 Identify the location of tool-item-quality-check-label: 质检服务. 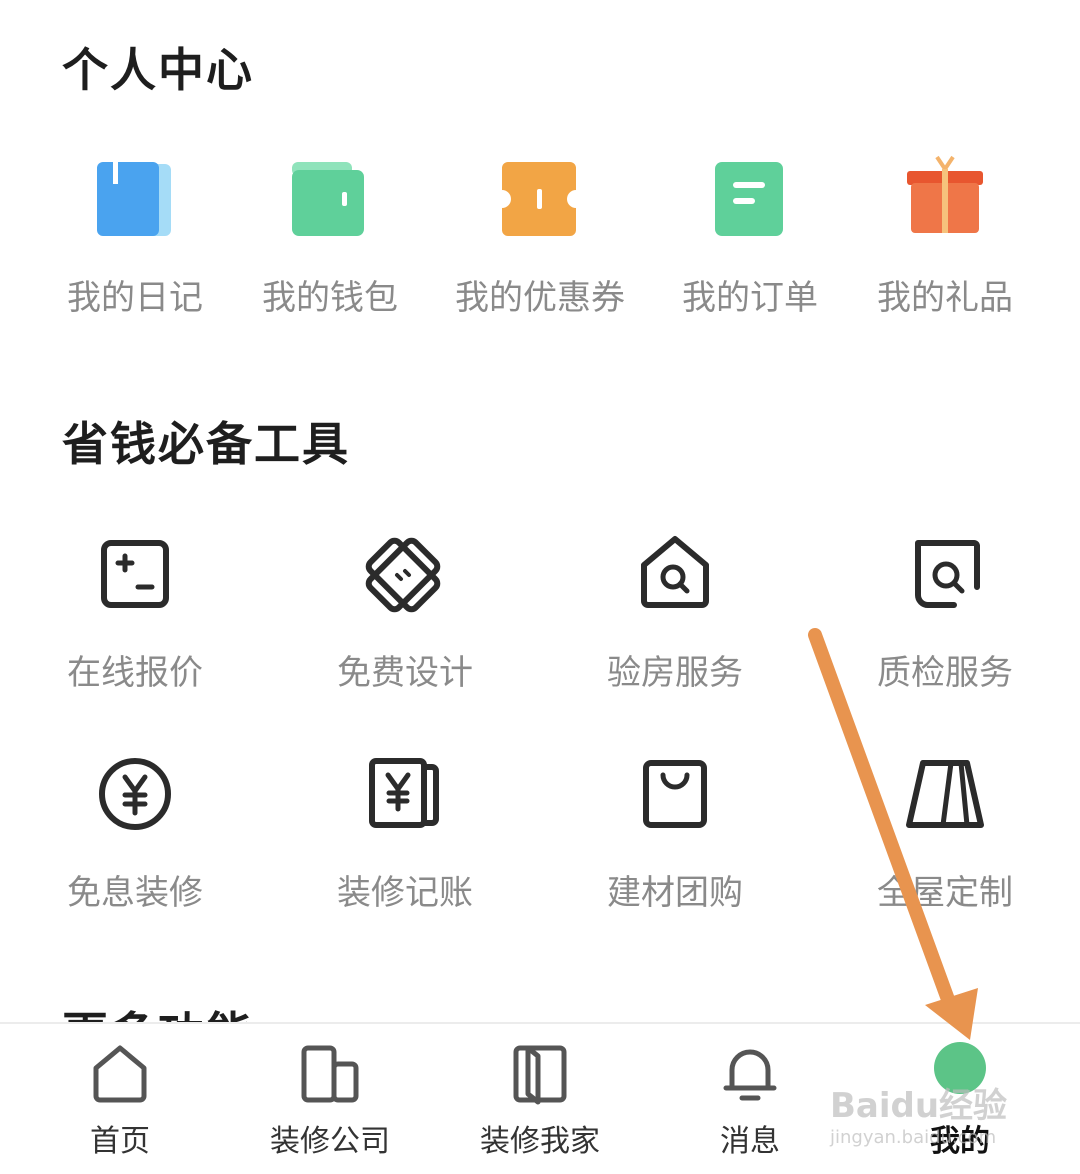
(945, 673).